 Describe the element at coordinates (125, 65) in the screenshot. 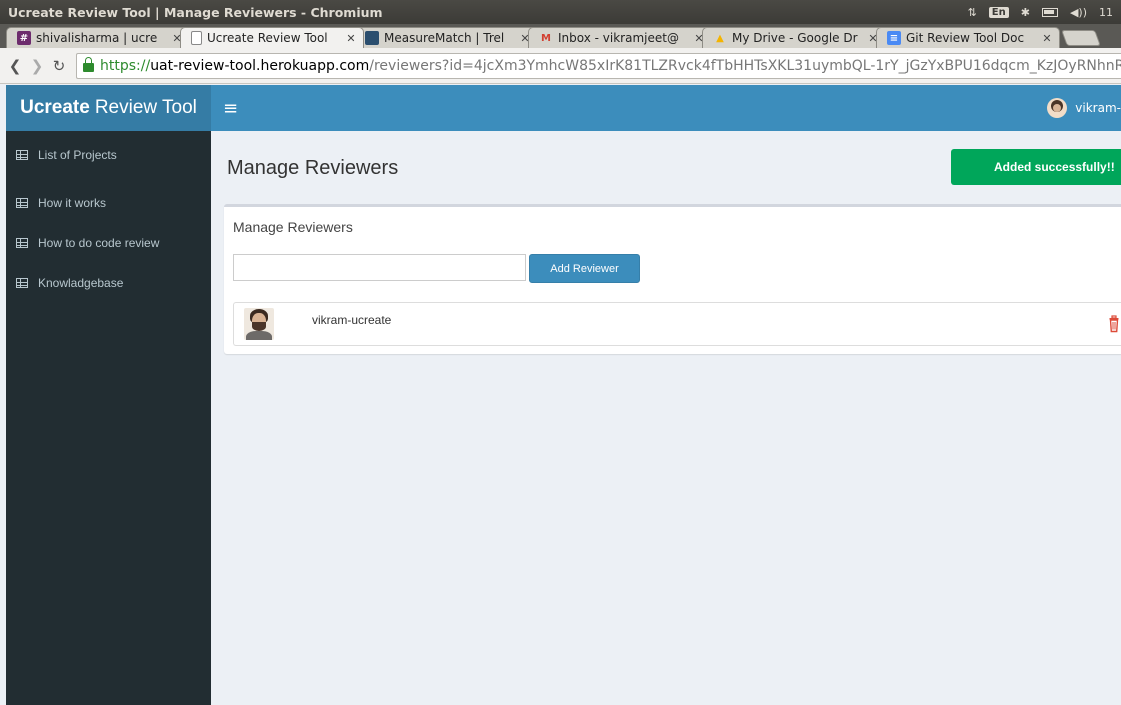

I see `url-scheme: https://` at that location.